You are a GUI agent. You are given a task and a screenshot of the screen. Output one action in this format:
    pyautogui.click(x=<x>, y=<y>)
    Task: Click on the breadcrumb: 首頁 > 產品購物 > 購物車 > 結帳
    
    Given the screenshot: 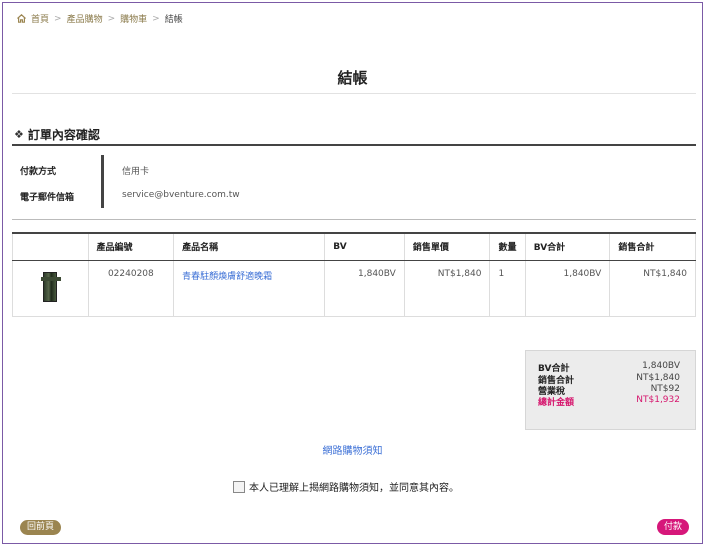 What is the action you would take?
    pyautogui.click(x=100, y=18)
    